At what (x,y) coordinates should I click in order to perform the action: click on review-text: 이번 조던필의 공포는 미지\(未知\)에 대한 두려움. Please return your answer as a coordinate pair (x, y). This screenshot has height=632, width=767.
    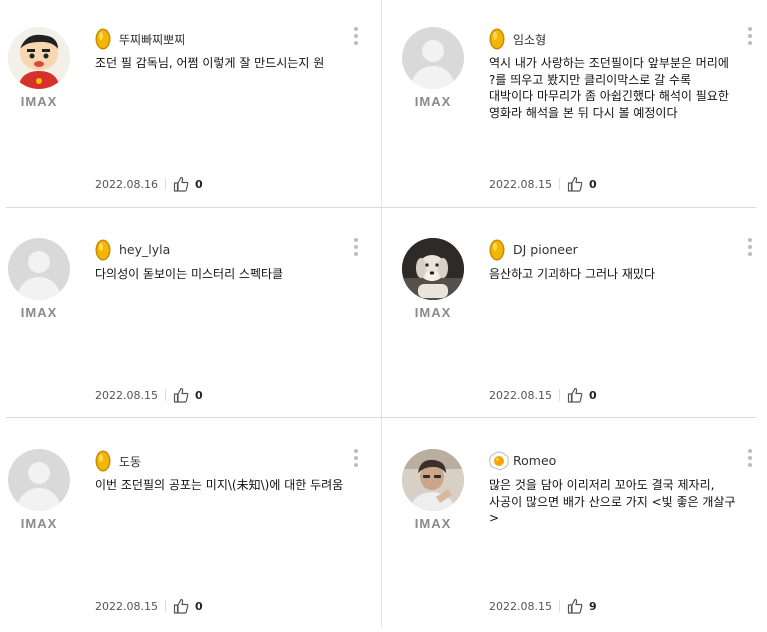
    Looking at the image, I should click on (219, 485).